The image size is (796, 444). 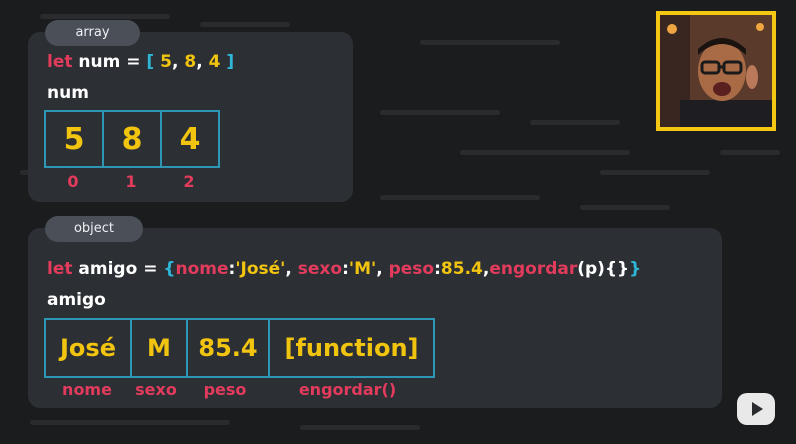 I want to click on array-cell: 8, so click(x=133, y=139).